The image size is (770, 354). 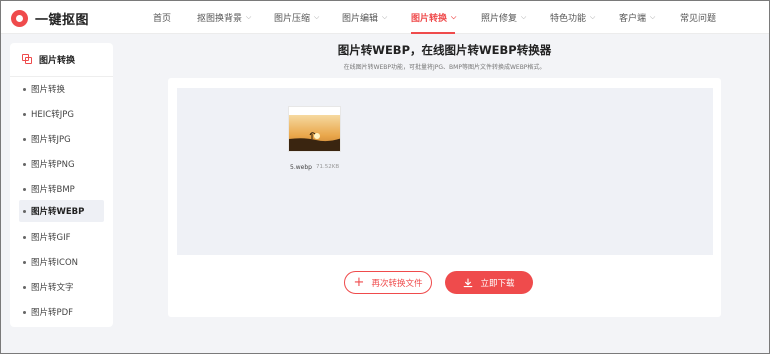 What do you see at coordinates (360, 19) in the screenshot?
I see `nav-label: 图片编辑` at bounding box center [360, 19].